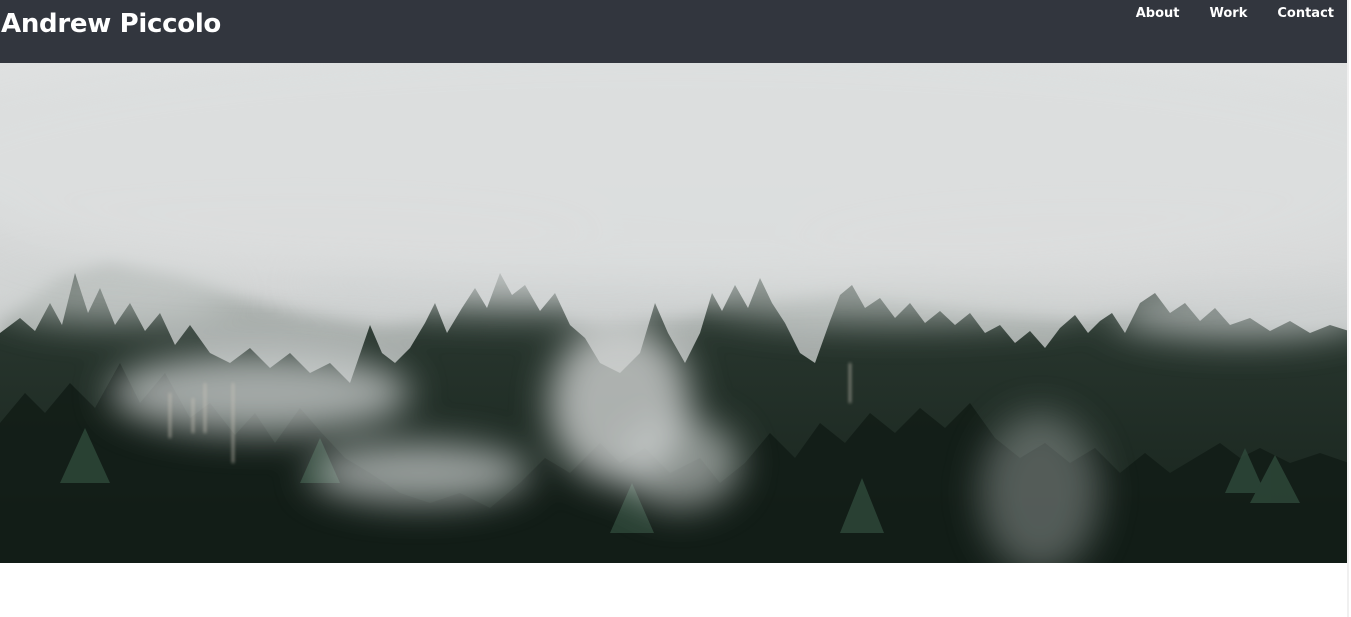 The height and width of the screenshot is (617, 1351). What do you see at coordinates (1228, 14) in the screenshot?
I see `nav-link-work: Work` at bounding box center [1228, 14].